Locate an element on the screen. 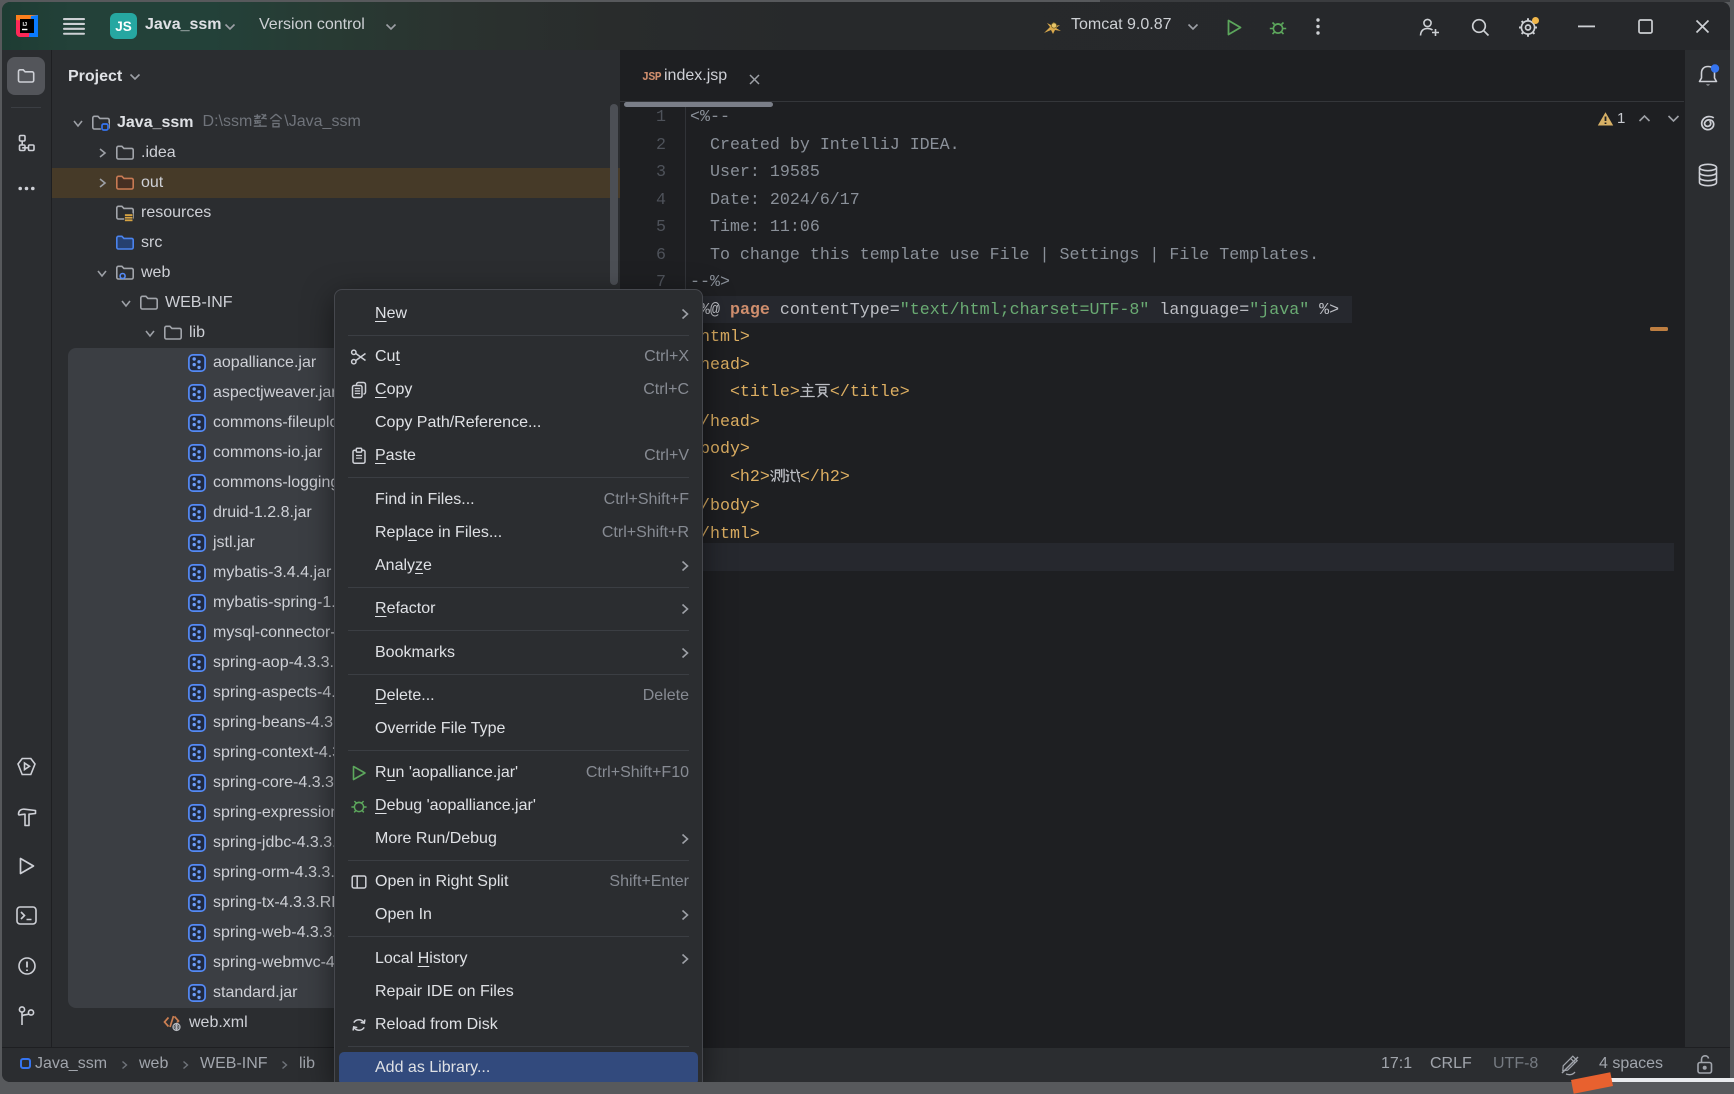  svg-text: IJ is located at coordinates (25, 25).